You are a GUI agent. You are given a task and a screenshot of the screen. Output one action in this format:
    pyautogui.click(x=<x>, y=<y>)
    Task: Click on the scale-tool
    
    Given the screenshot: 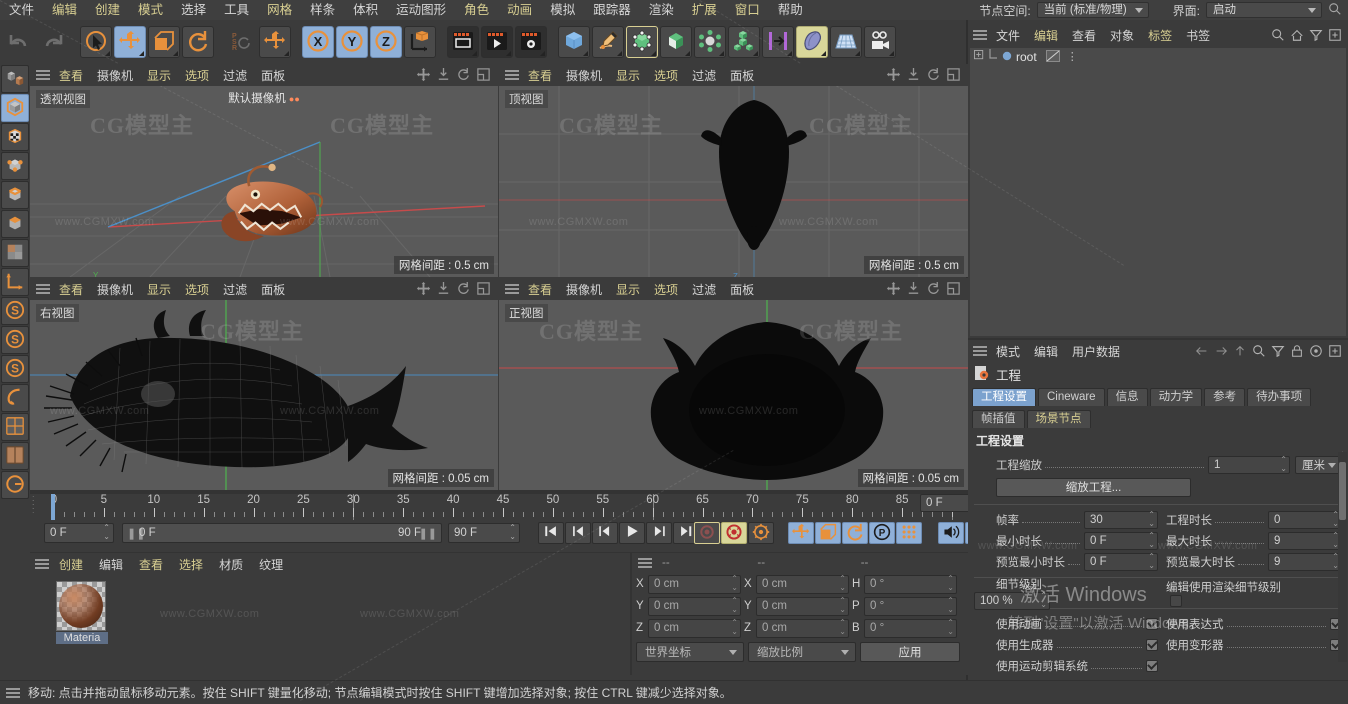 What is the action you would take?
    pyautogui.click(x=164, y=42)
    